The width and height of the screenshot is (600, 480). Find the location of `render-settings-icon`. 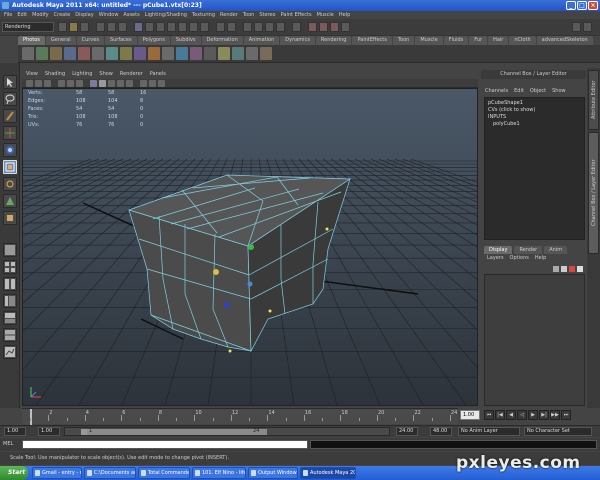

render-settings-icon is located at coordinates (345, 27).